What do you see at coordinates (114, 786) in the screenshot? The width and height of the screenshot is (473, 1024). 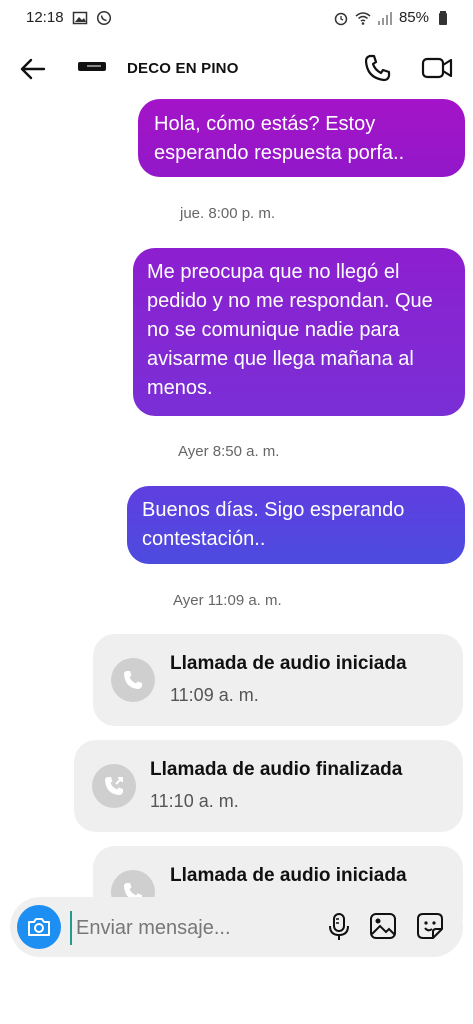 I see `phone-outgoing-icon` at bounding box center [114, 786].